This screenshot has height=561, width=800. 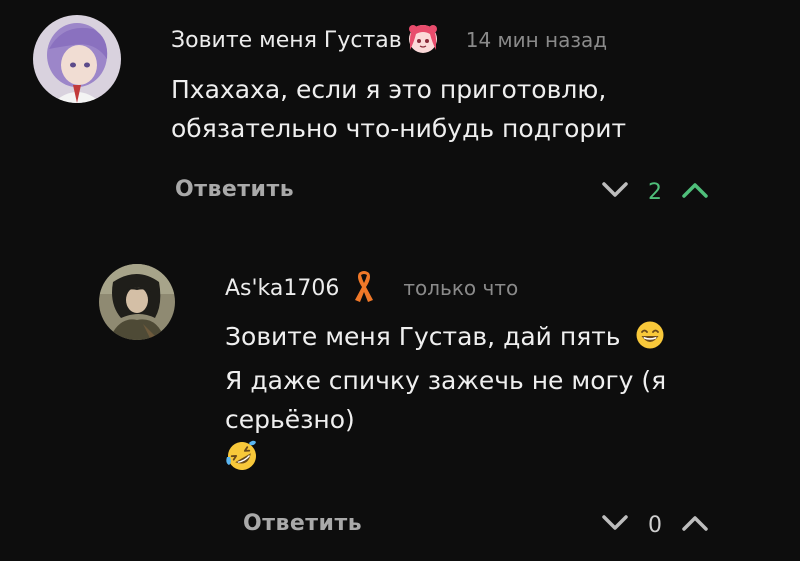 I want to click on comment-text-line: обязательно что-нибудь подгорит, so click(x=399, y=128).